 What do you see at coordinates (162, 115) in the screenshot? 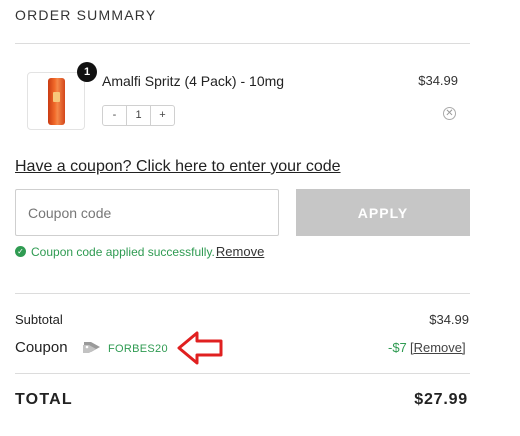
I see `increment-button: +` at bounding box center [162, 115].